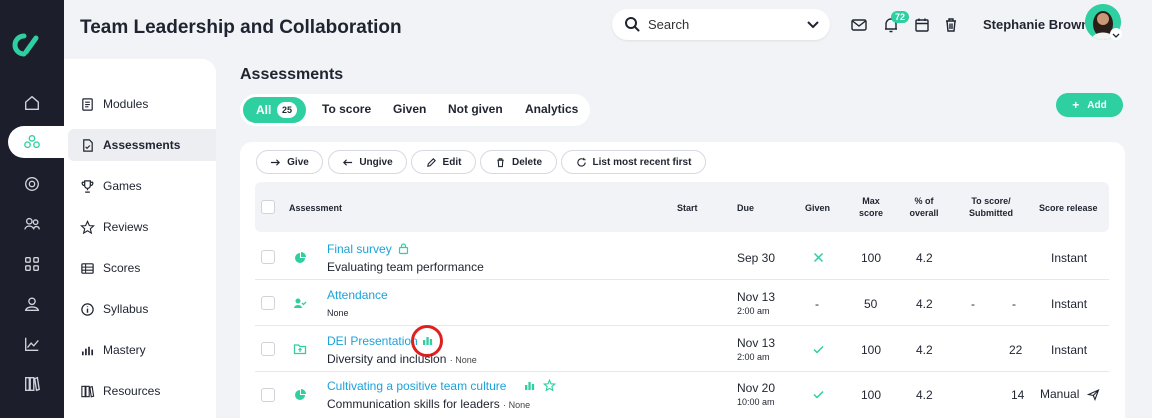 The width and height of the screenshot is (1152, 418). Describe the element at coordinates (756, 402) in the screenshot. I see `due-time: 10:00 am` at that location.